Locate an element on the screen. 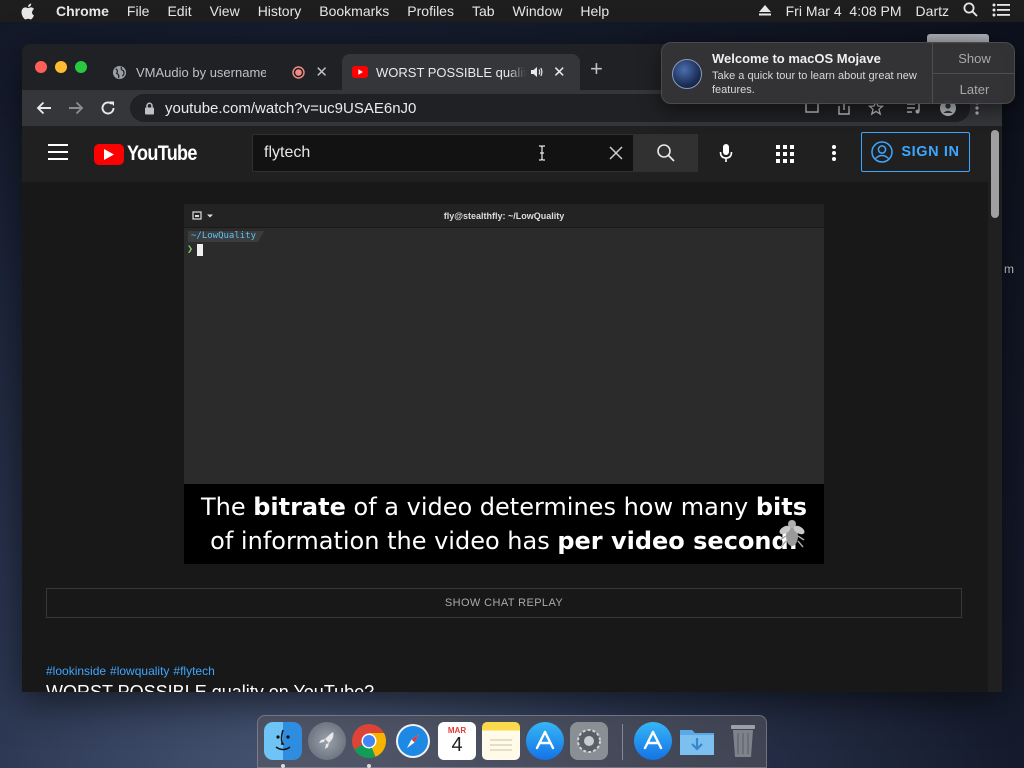 The image size is (1024, 768). window-minimize-button is located at coordinates (61, 67).